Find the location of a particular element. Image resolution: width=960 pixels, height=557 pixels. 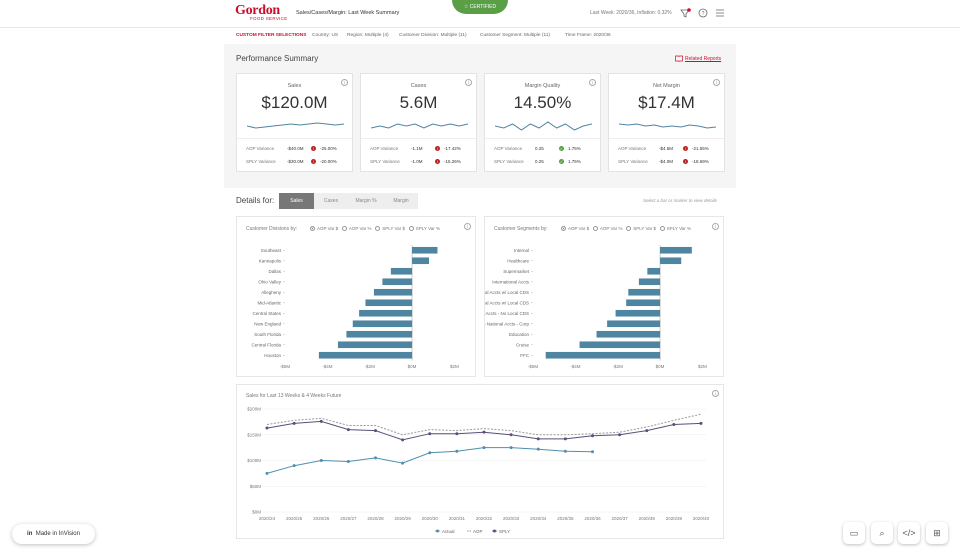

comment-icon: ▭ is located at coordinates (854, 533).